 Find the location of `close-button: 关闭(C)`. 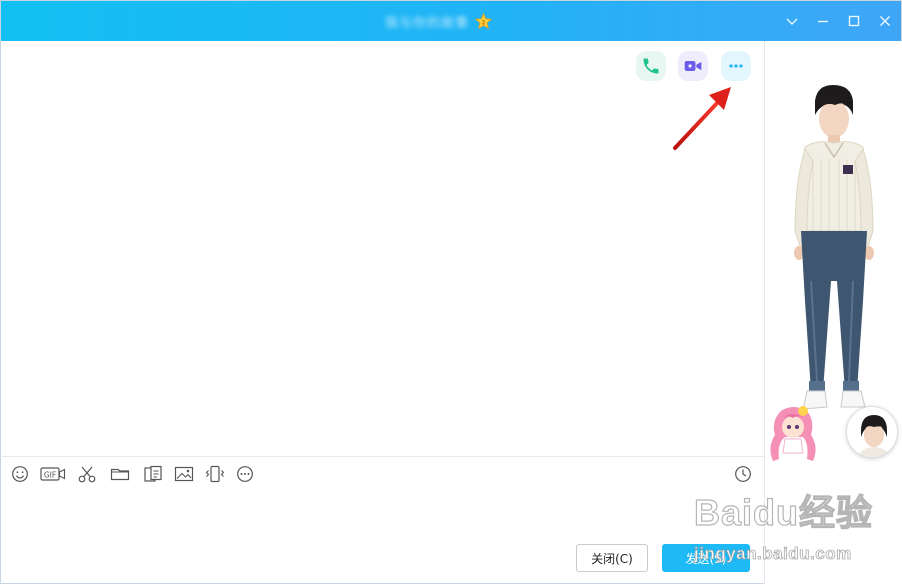

close-button: 关闭(C) is located at coordinates (612, 558).